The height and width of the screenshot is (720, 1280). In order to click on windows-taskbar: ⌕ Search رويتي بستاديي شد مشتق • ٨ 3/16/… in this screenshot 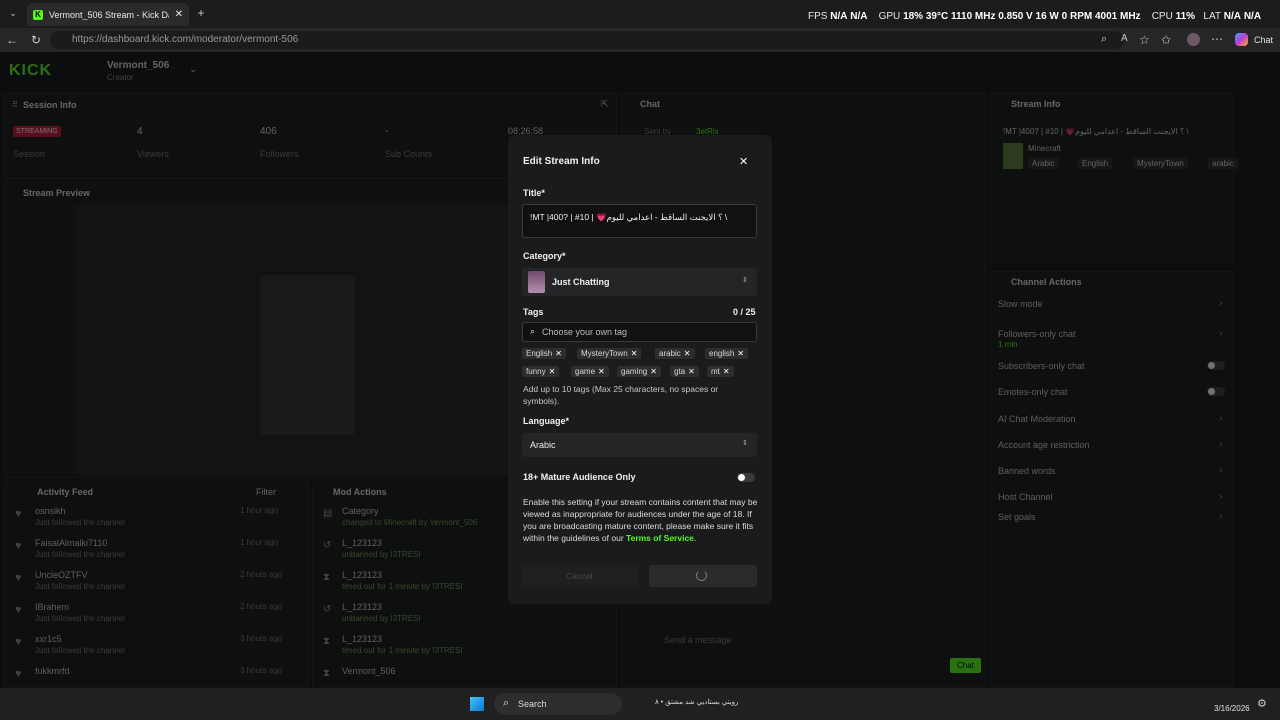, I will do `click(640, 704)`.